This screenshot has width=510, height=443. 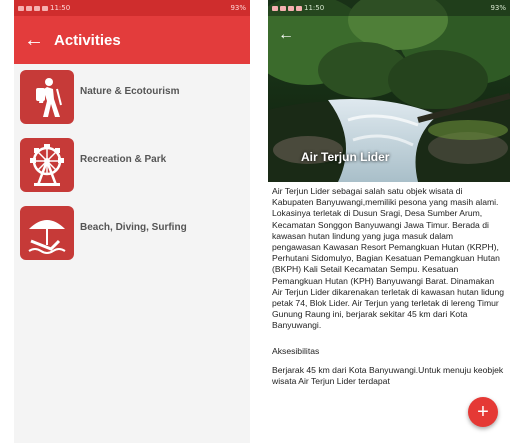 I want to click on list-item-recreation: Recreation & Park, so click(x=132, y=166).